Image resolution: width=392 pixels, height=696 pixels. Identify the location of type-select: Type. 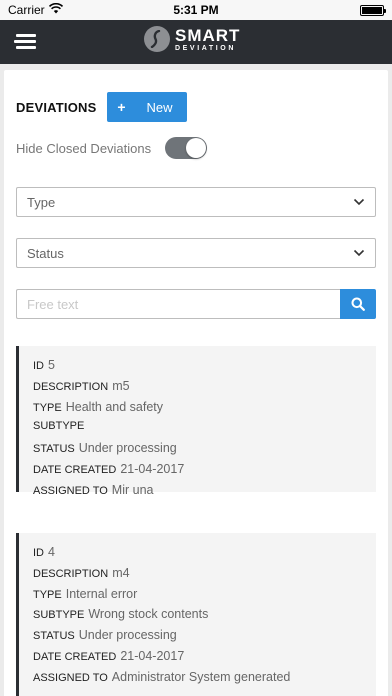
(196, 202).